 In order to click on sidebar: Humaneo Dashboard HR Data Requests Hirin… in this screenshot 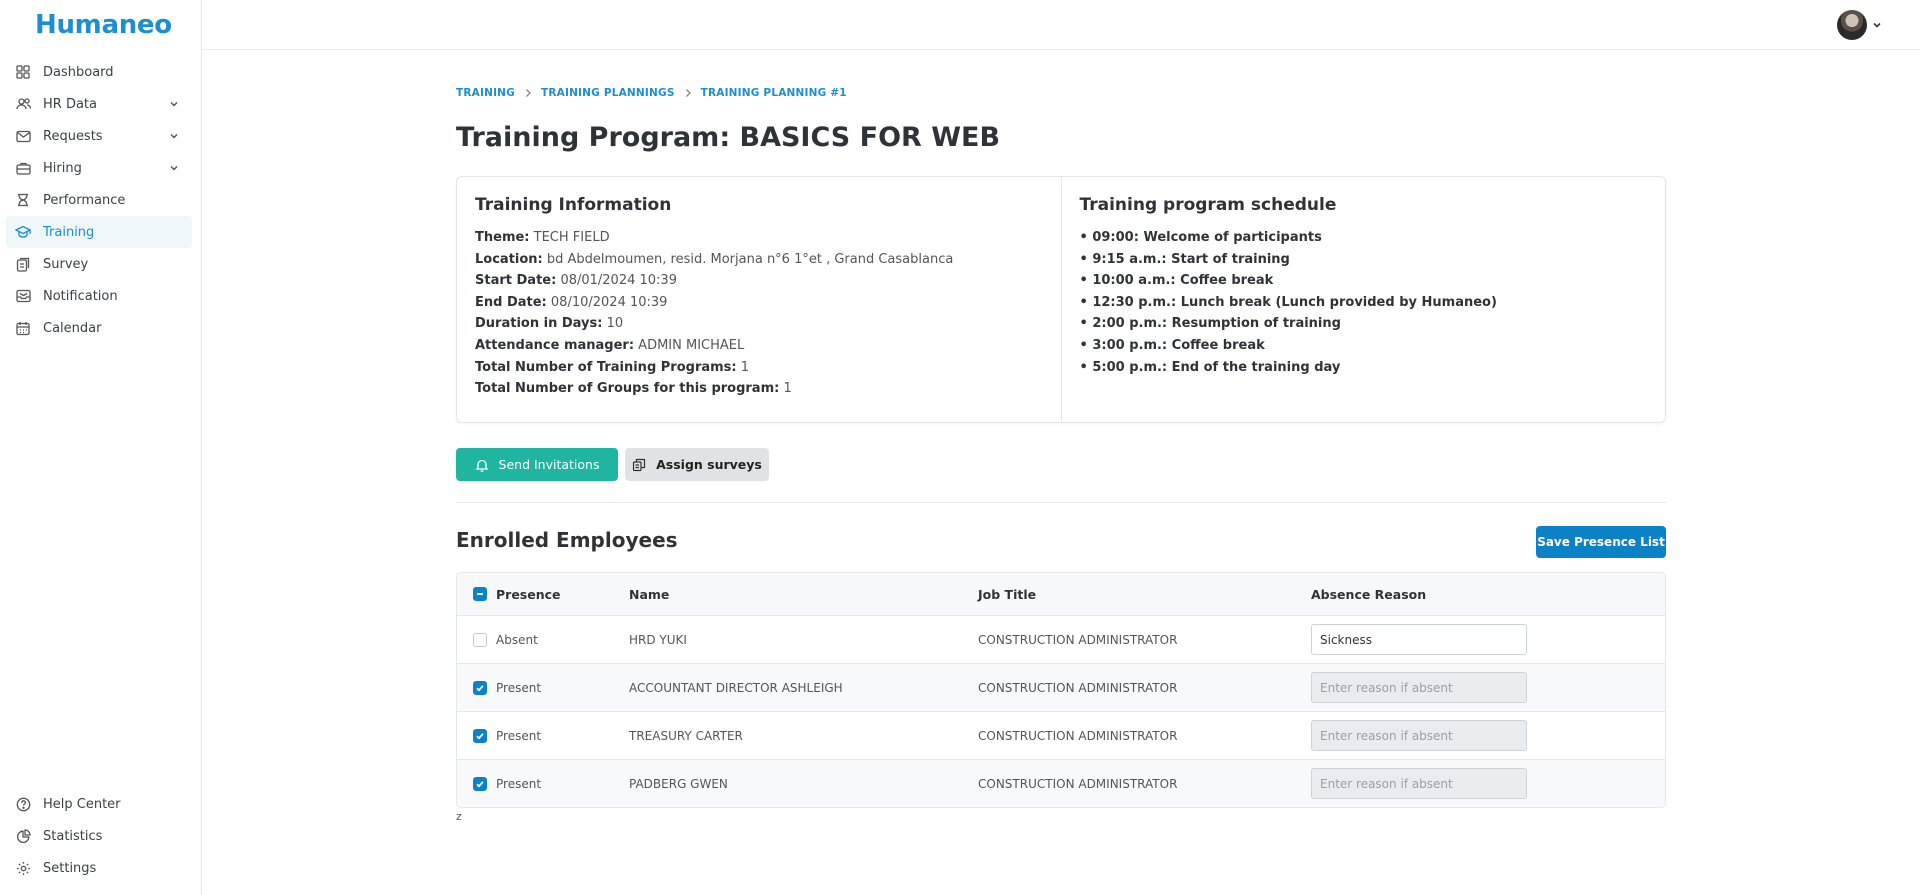, I will do `click(101, 447)`.